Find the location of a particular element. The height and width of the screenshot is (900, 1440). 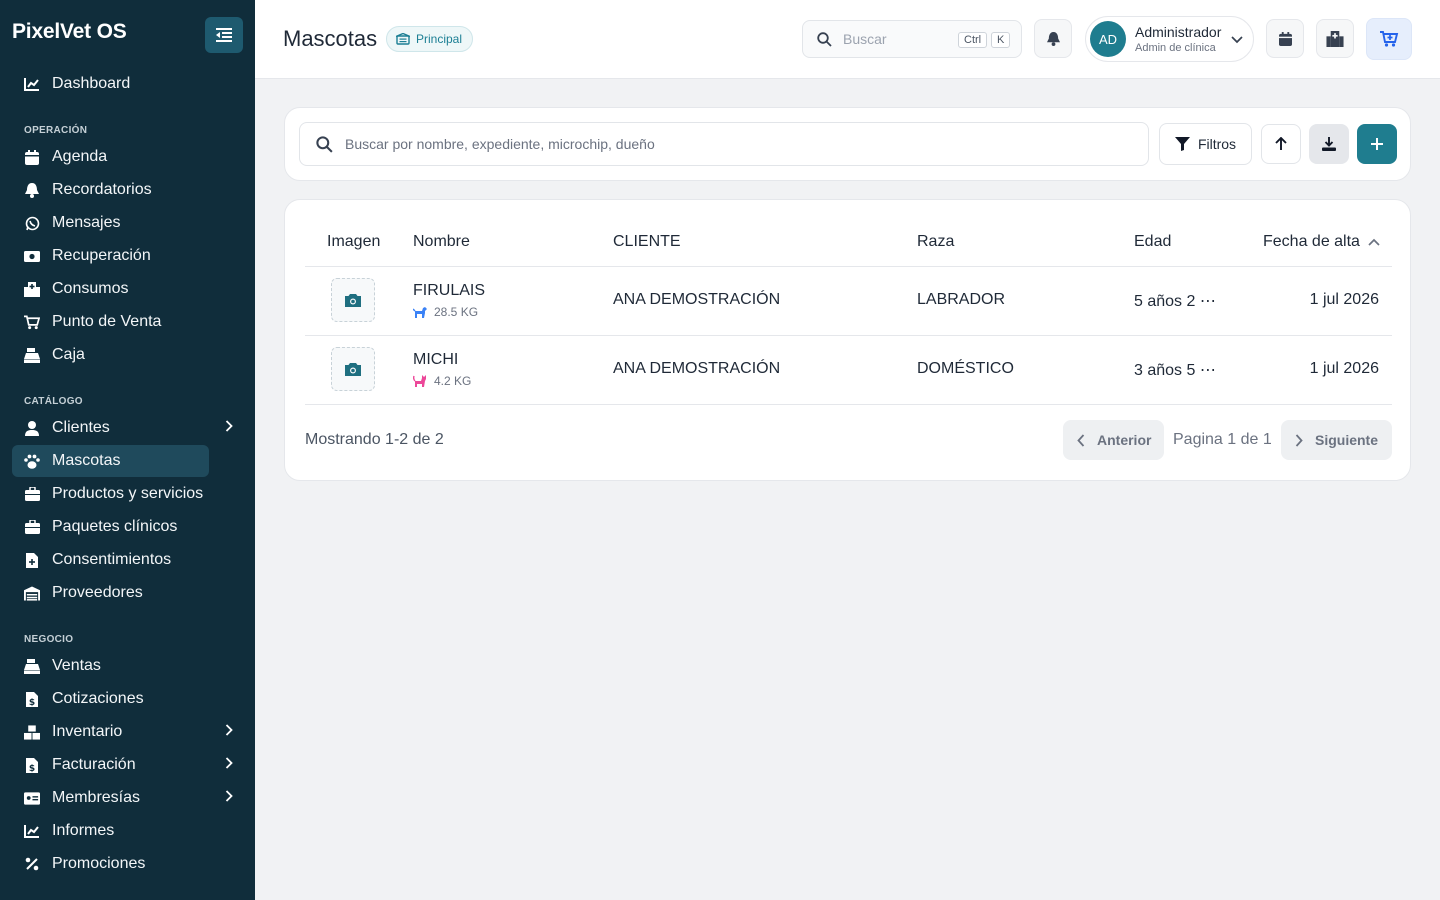

collapse-sidebar-button is located at coordinates (224, 35).